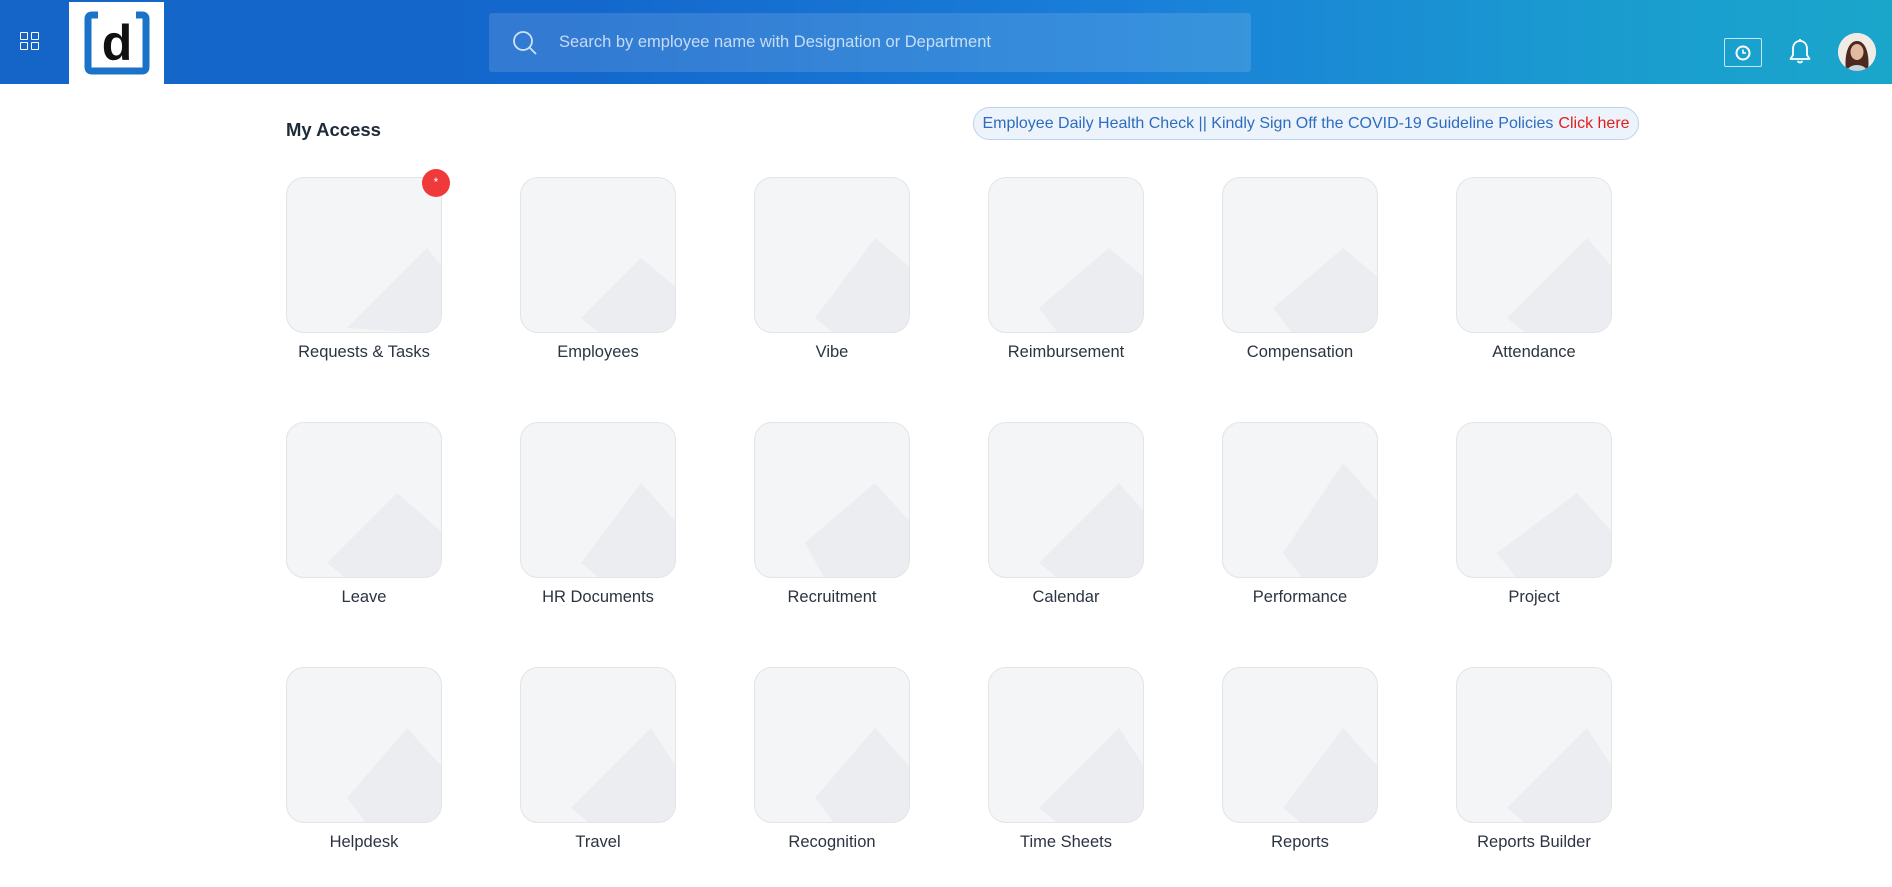 This screenshot has height=887, width=1892. What do you see at coordinates (598, 842) in the screenshot?
I see `tile-label: Travel` at bounding box center [598, 842].